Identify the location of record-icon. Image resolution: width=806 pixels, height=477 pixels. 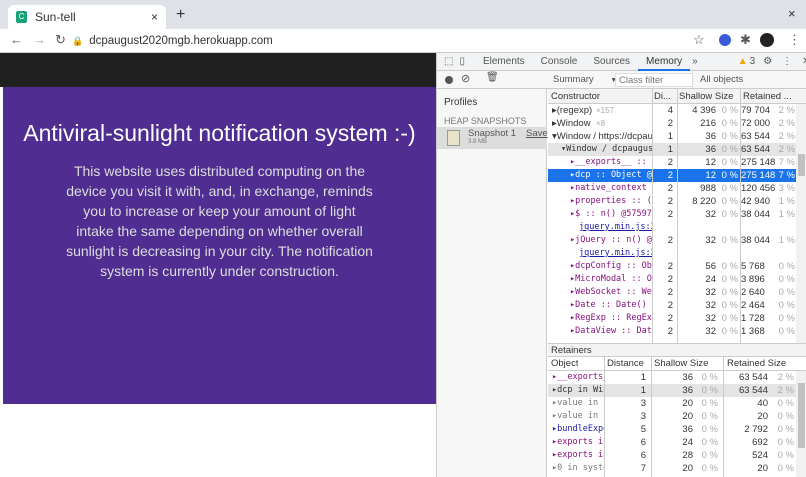
(449, 80).